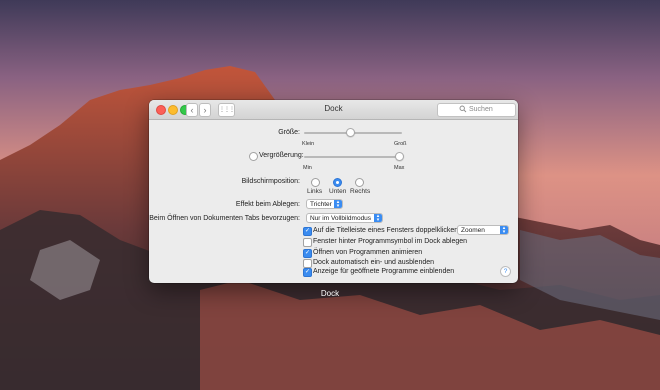 Image resolution: width=660 pixels, height=390 pixels. Describe the element at coordinates (351, 132) in the screenshot. I see `groesse-slider-knob` at that location.